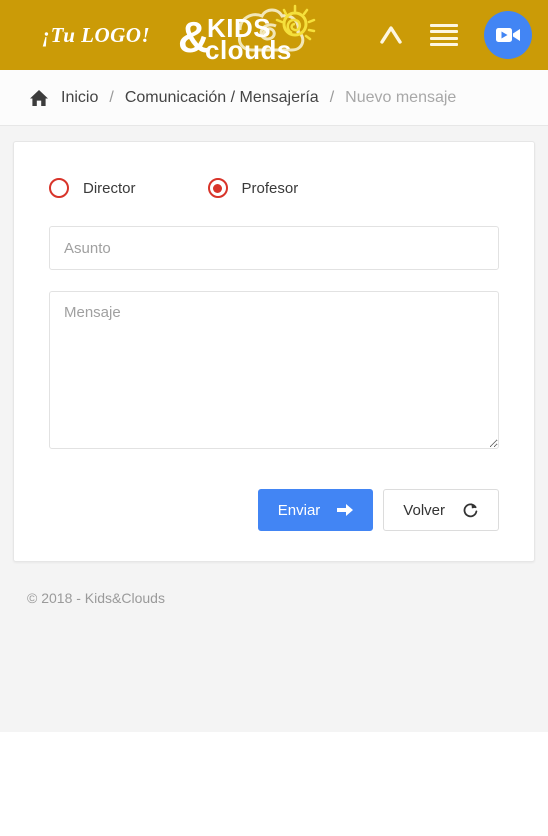  What do you see at coordinates (96, 598) in the screenshot?
I see `copyright-text: © 2018 - Kids&Clouds` at bounding box center [96, 598].